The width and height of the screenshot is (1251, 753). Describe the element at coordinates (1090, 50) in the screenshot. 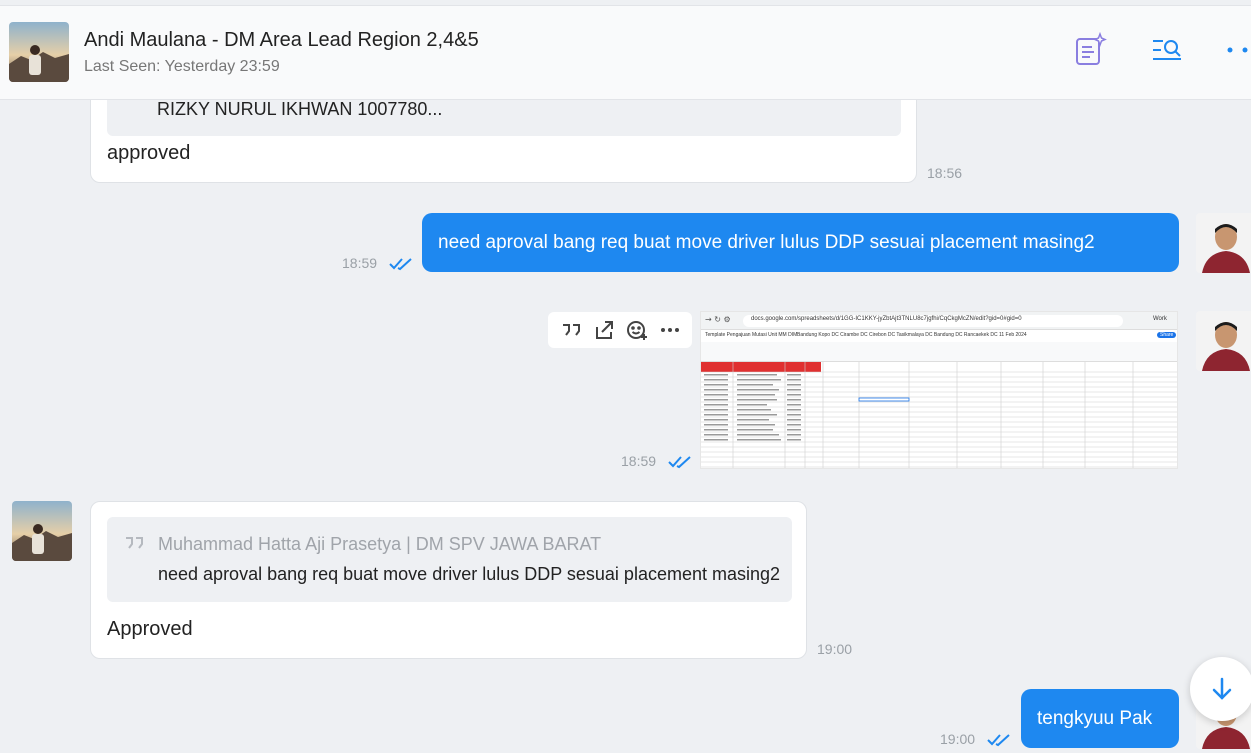

I see `note-sparkle-icon` at that location.